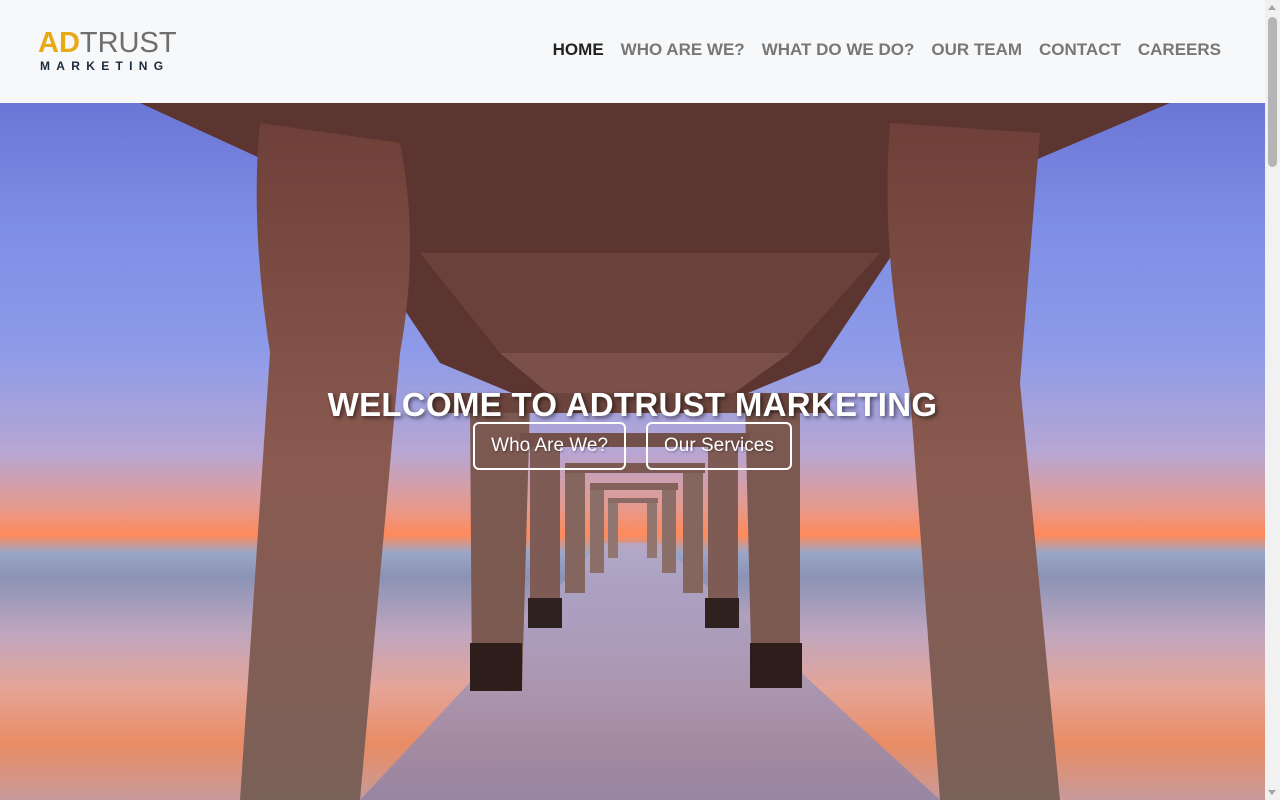  What do you see at coordinates (1272, 400) in the screenshot?
I see `page-scrollbar` at bounding box center [1272, 400].